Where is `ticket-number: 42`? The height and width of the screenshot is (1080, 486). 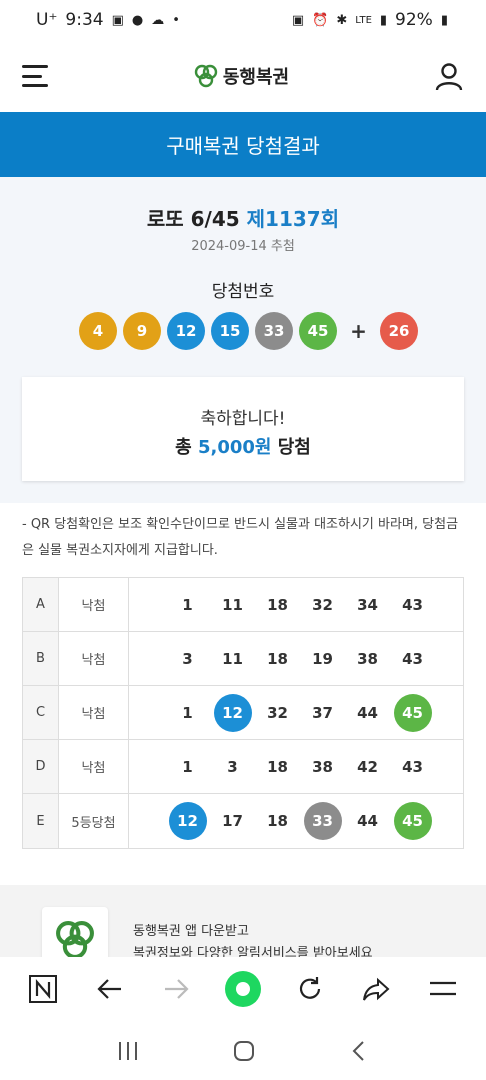
ticket-number: 42 is located at coordinates (367, 766).